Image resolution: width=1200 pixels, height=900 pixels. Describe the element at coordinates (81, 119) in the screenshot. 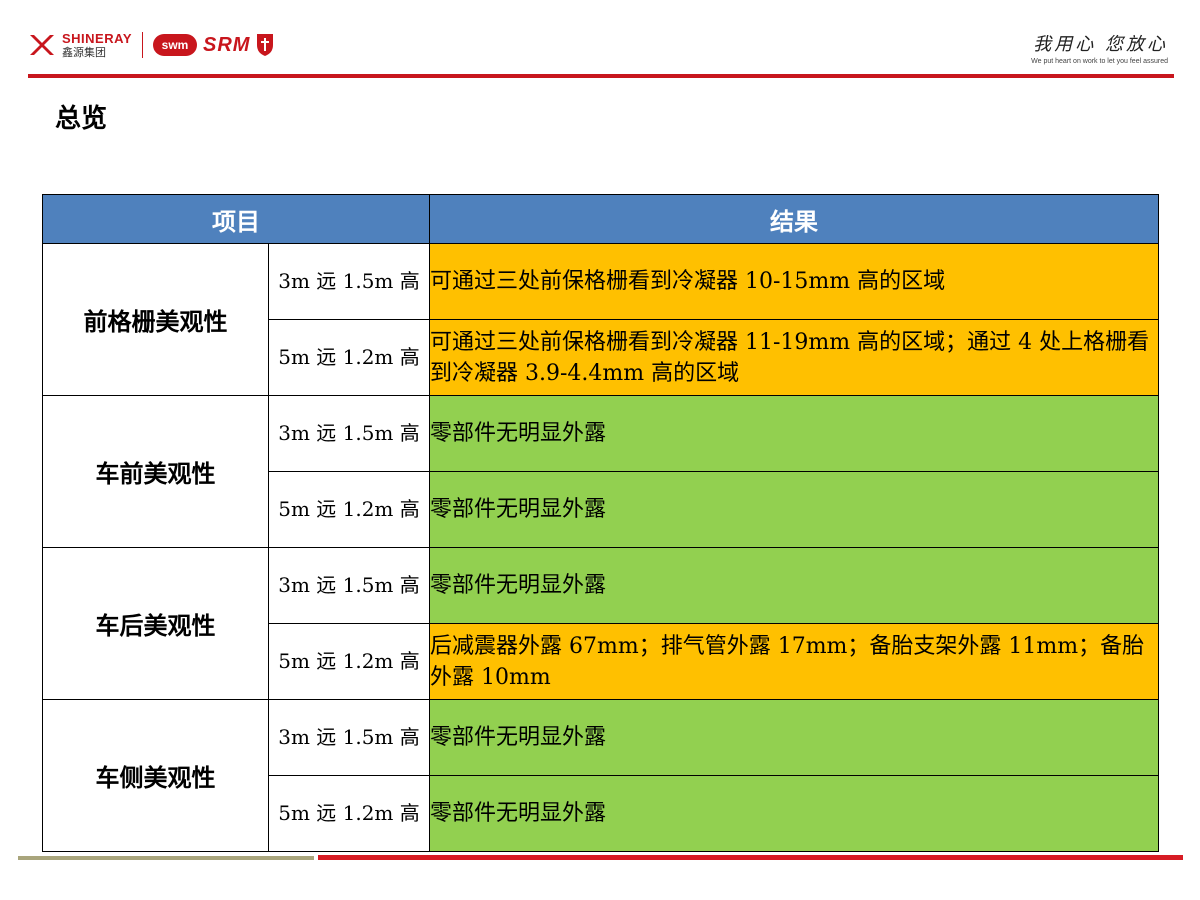

I see `page-title: 总览` at that location.